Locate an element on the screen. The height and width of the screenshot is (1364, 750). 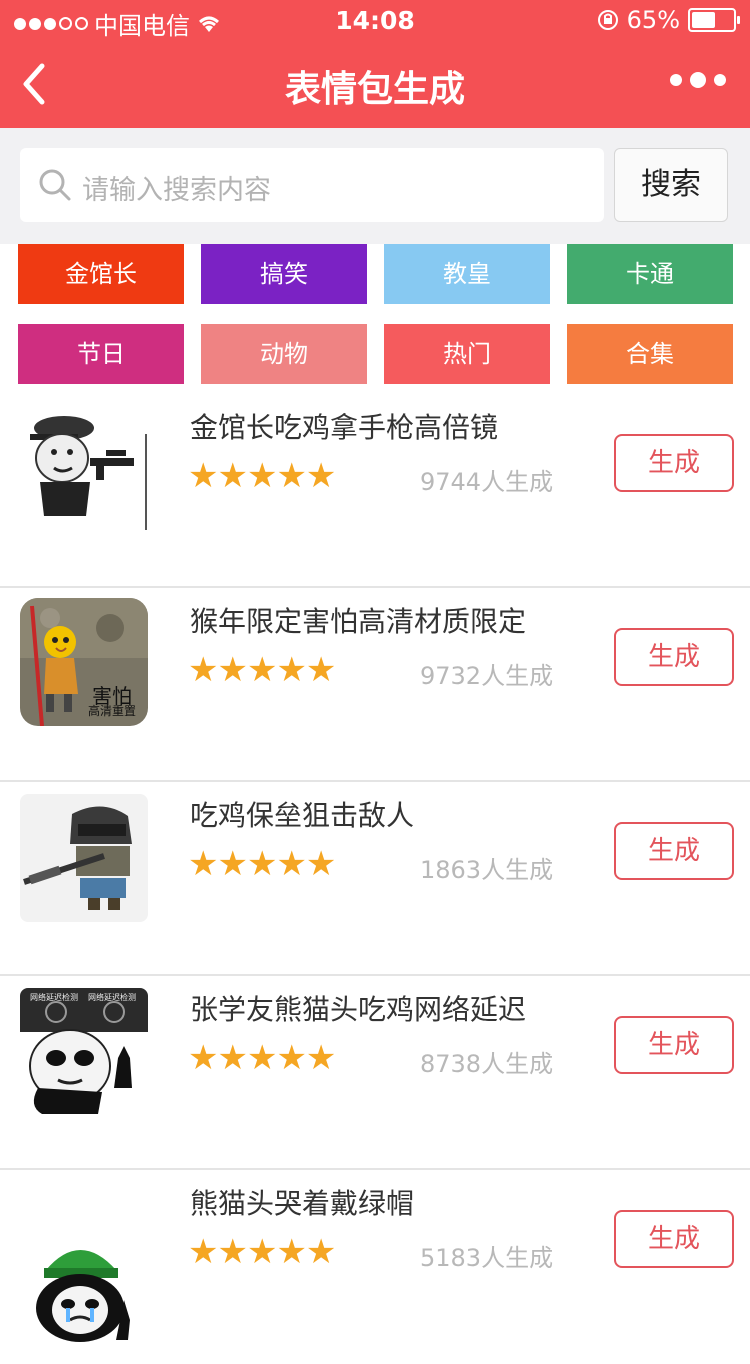
item-title: 猴年限定害怕高清材质限定 is located at coordinates (358, 621).